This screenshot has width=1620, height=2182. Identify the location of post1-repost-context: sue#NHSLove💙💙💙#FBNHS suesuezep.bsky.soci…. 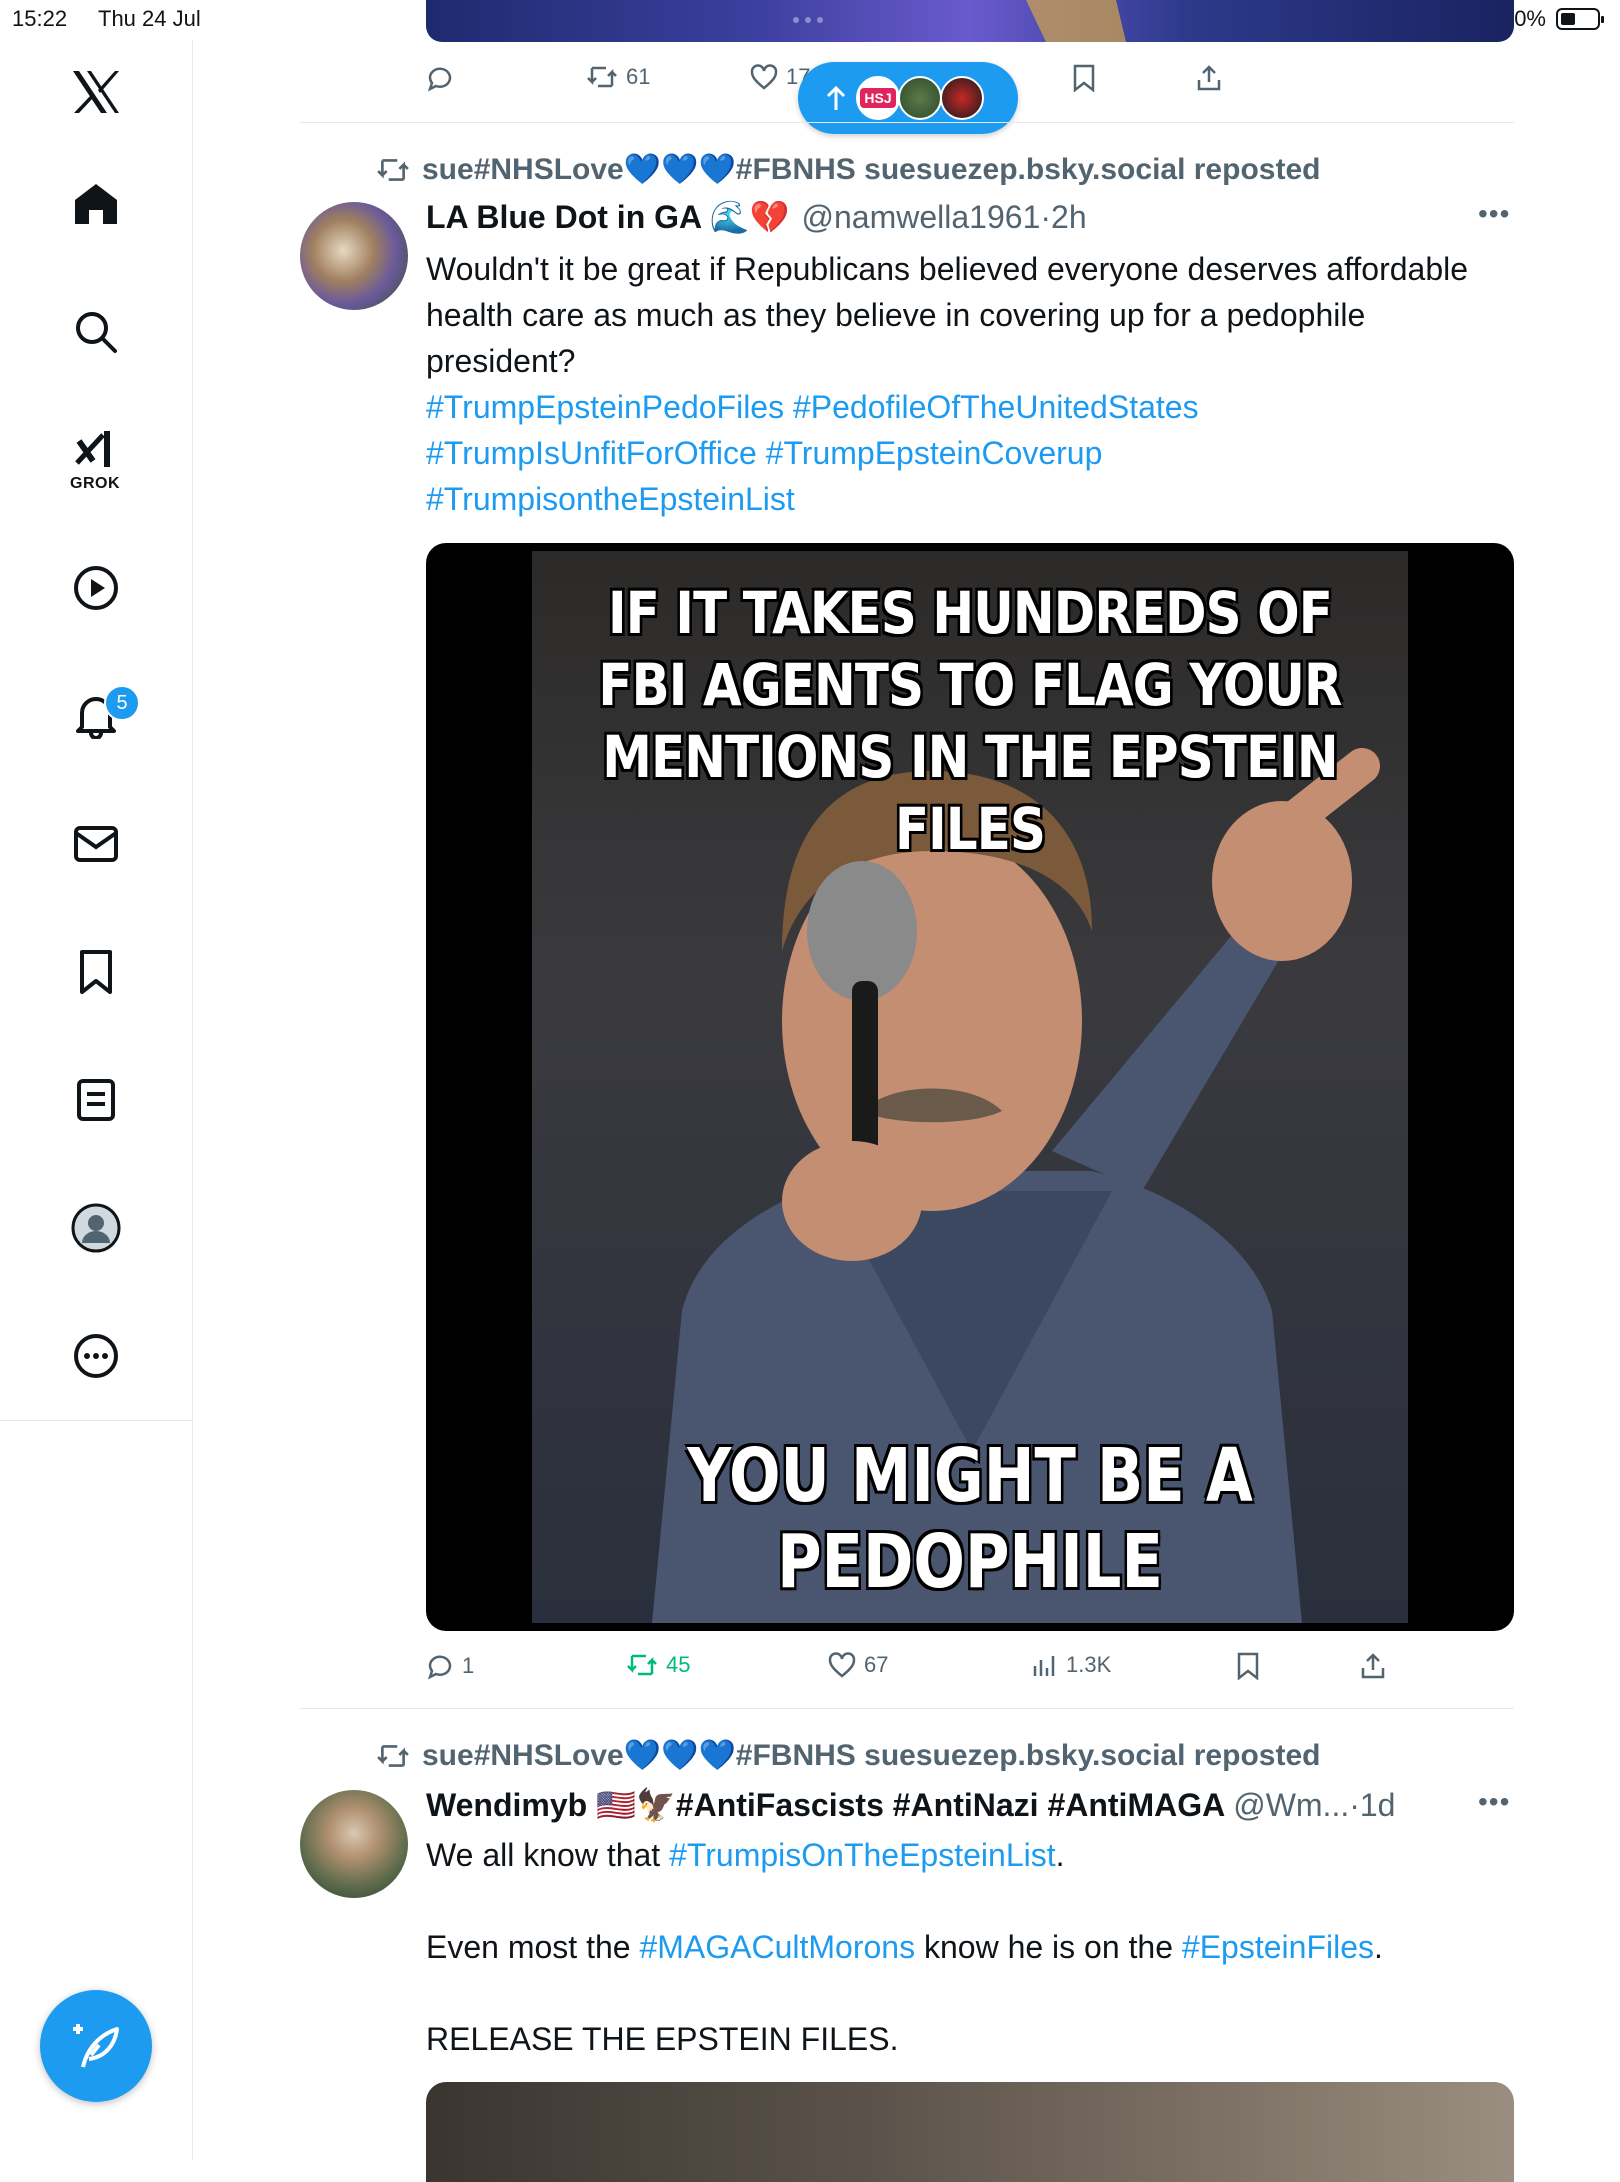
(848, 169).